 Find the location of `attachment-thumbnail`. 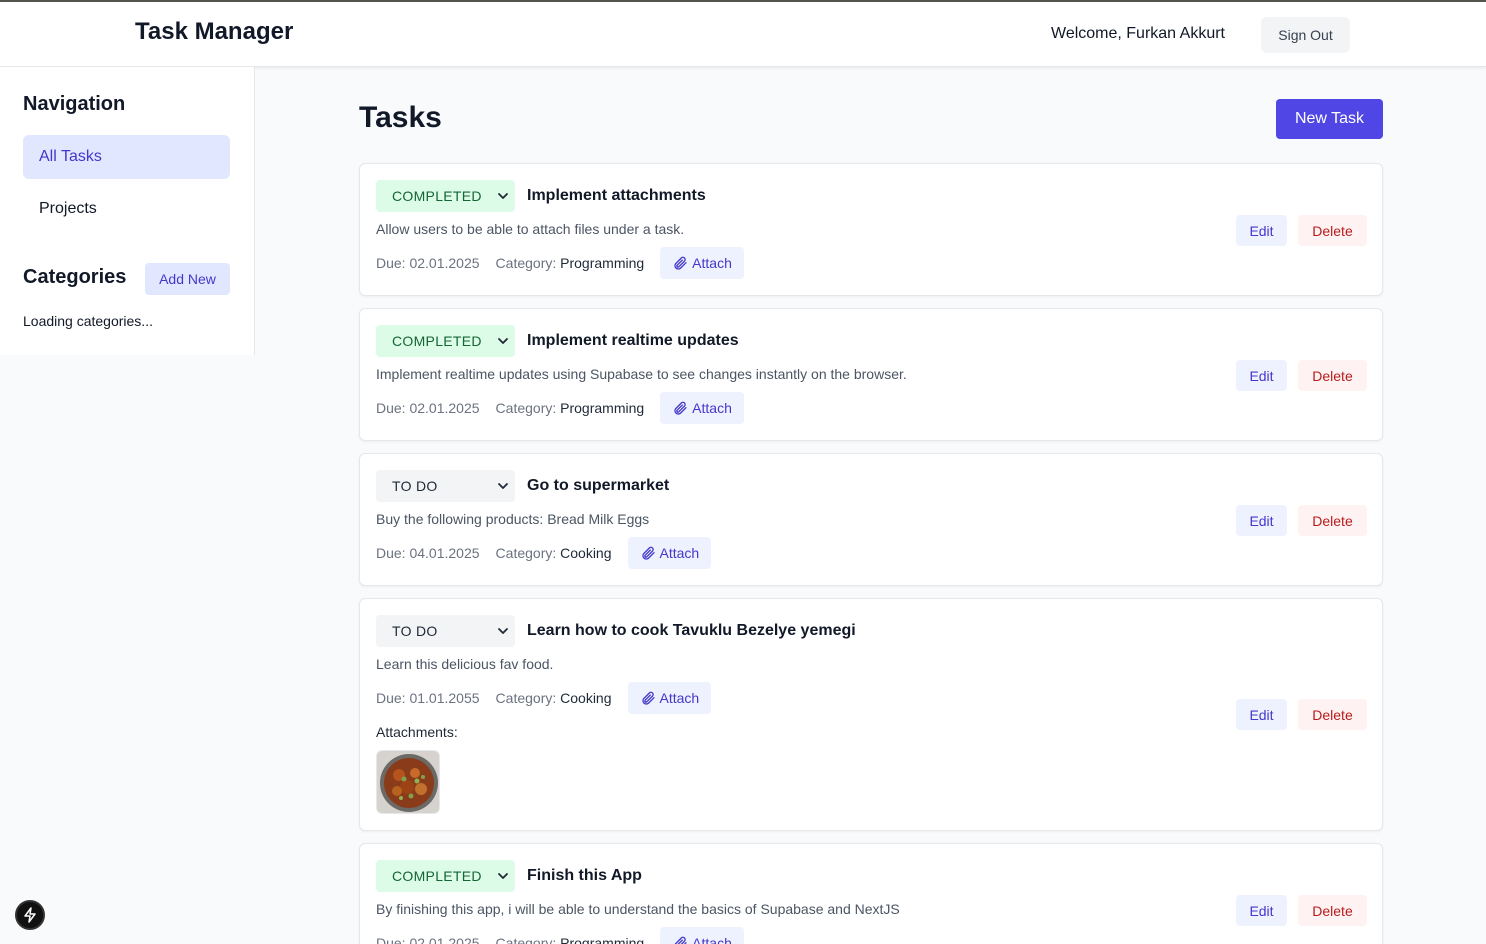

attachment-thumbnail is located at coordinates (408, 782).